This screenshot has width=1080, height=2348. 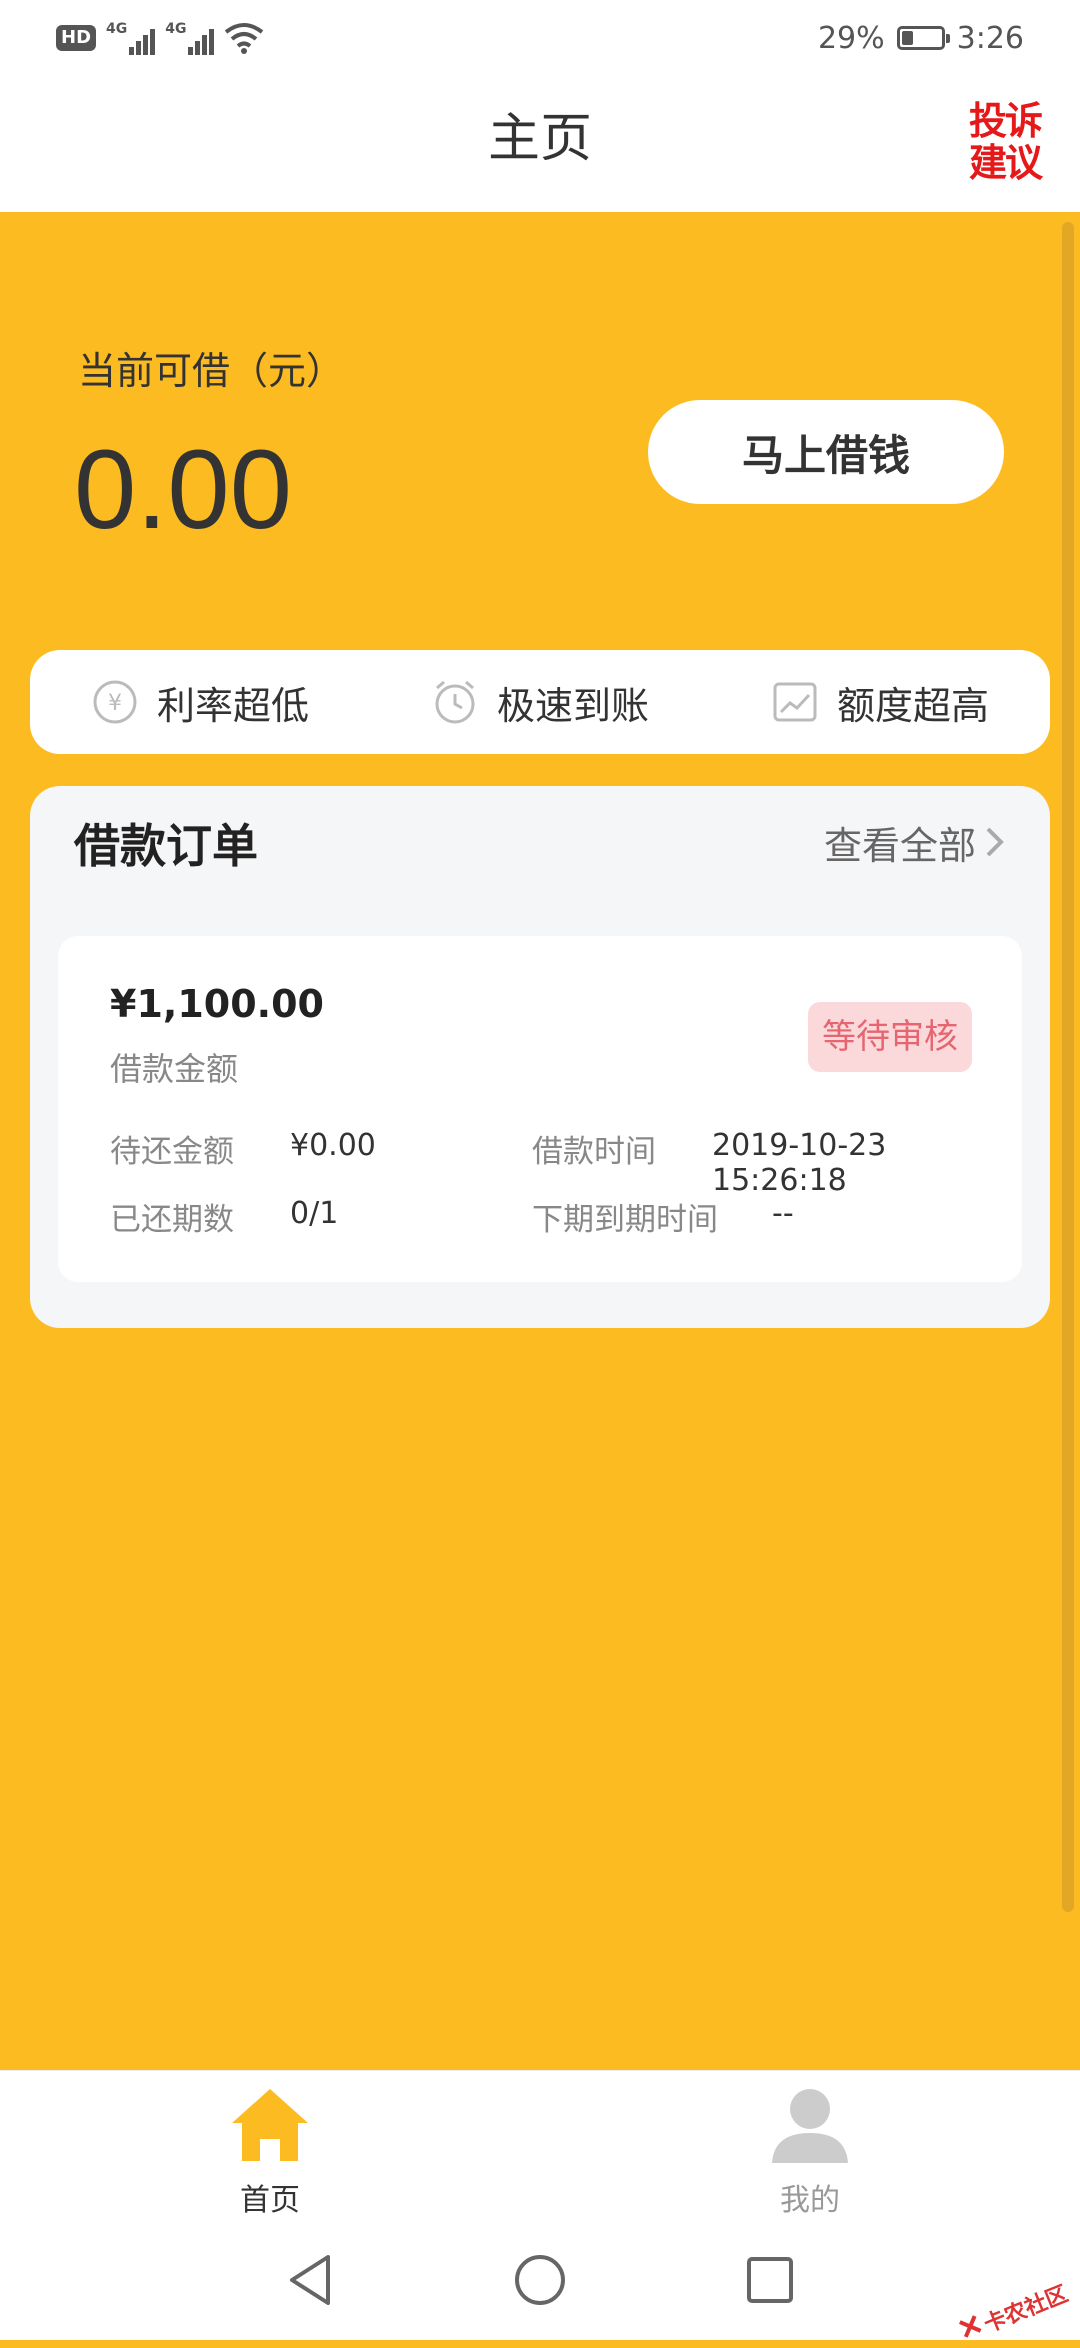 I want to click on view-all-link: 查看全部, so click(x=915, y=846).